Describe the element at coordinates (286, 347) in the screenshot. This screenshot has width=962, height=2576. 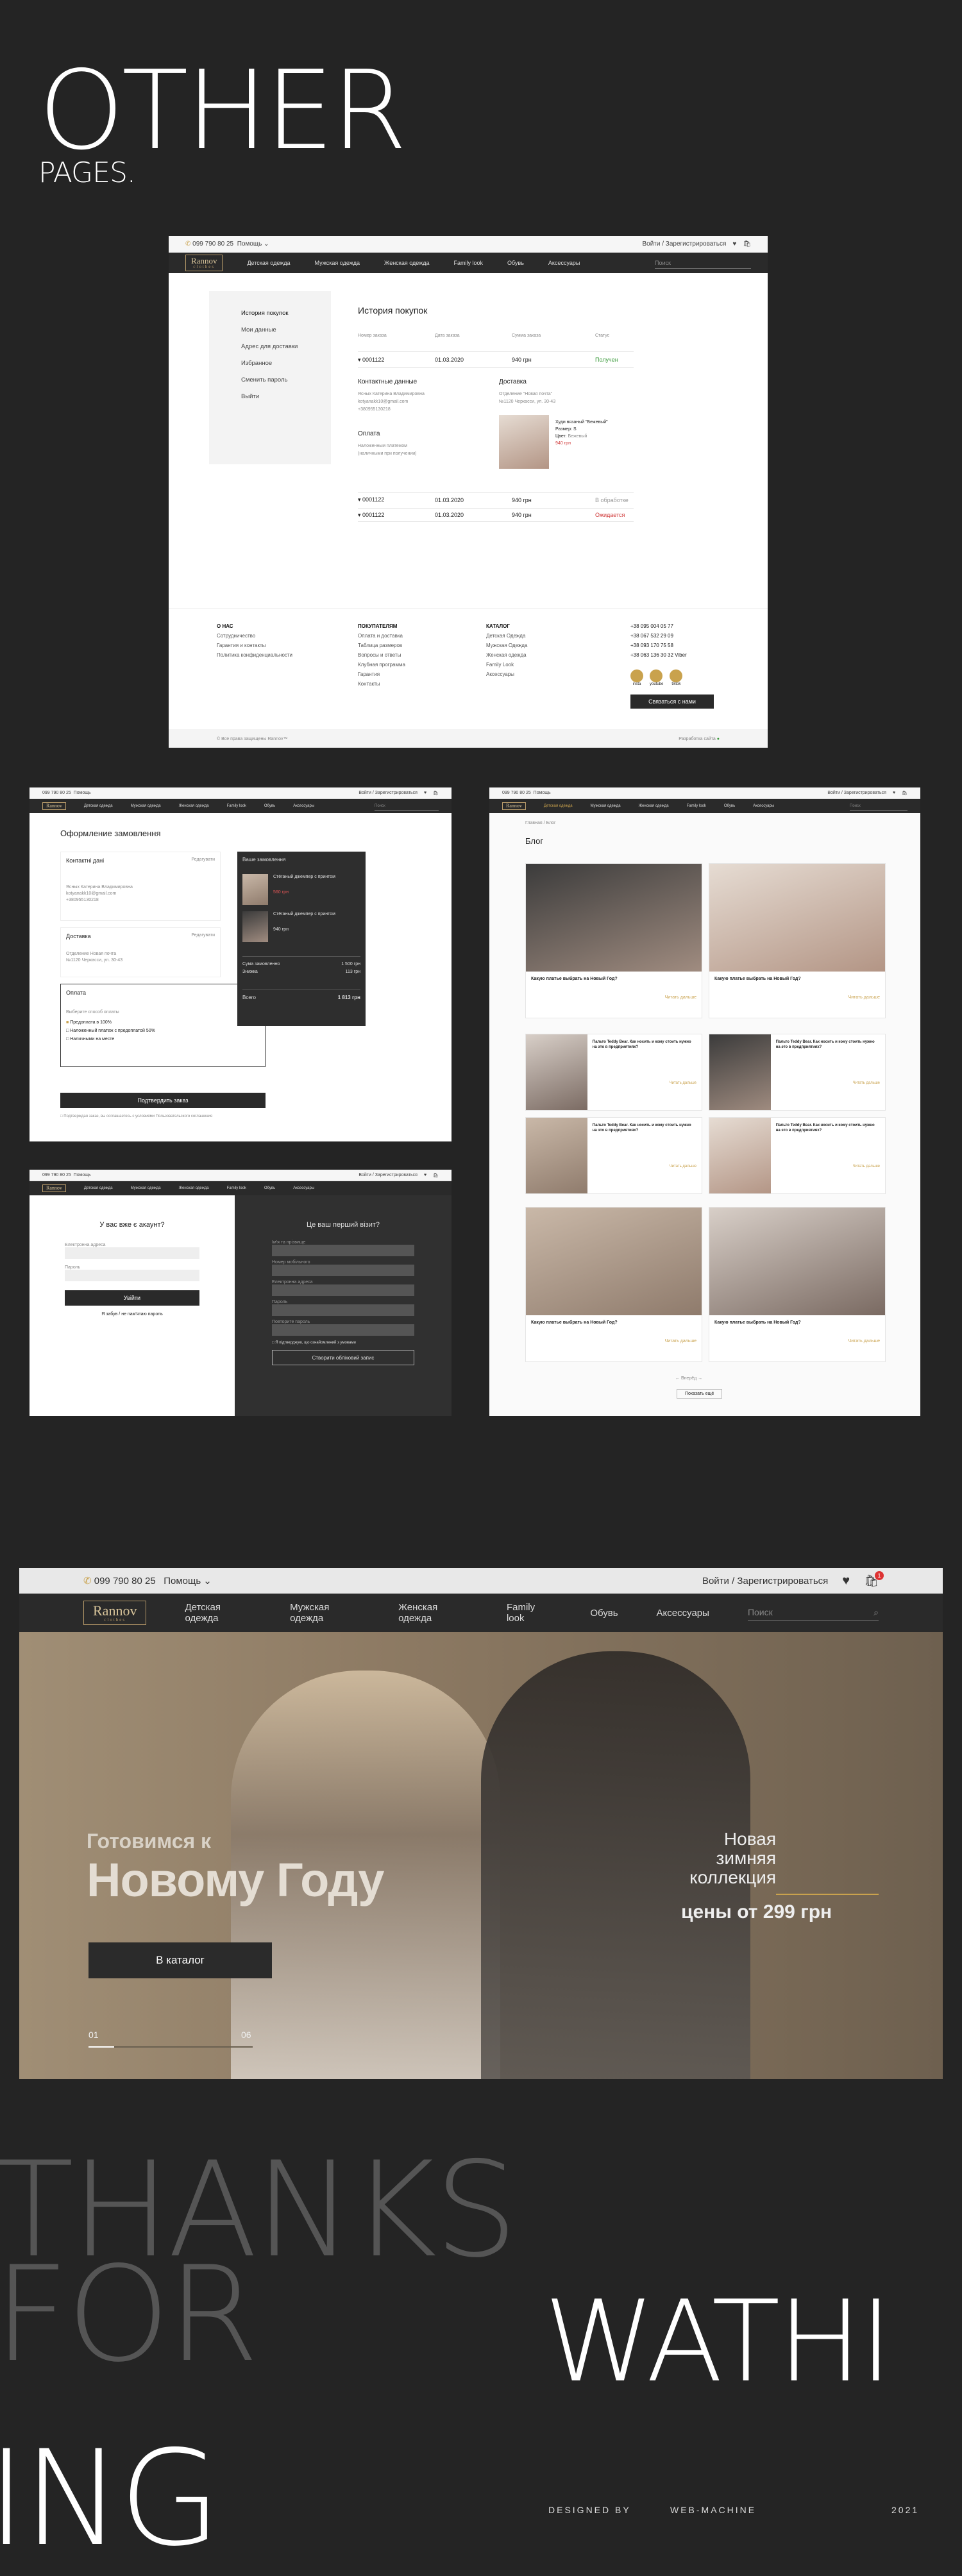
I see `sidebar-item: Адрес для доставки` at that location.